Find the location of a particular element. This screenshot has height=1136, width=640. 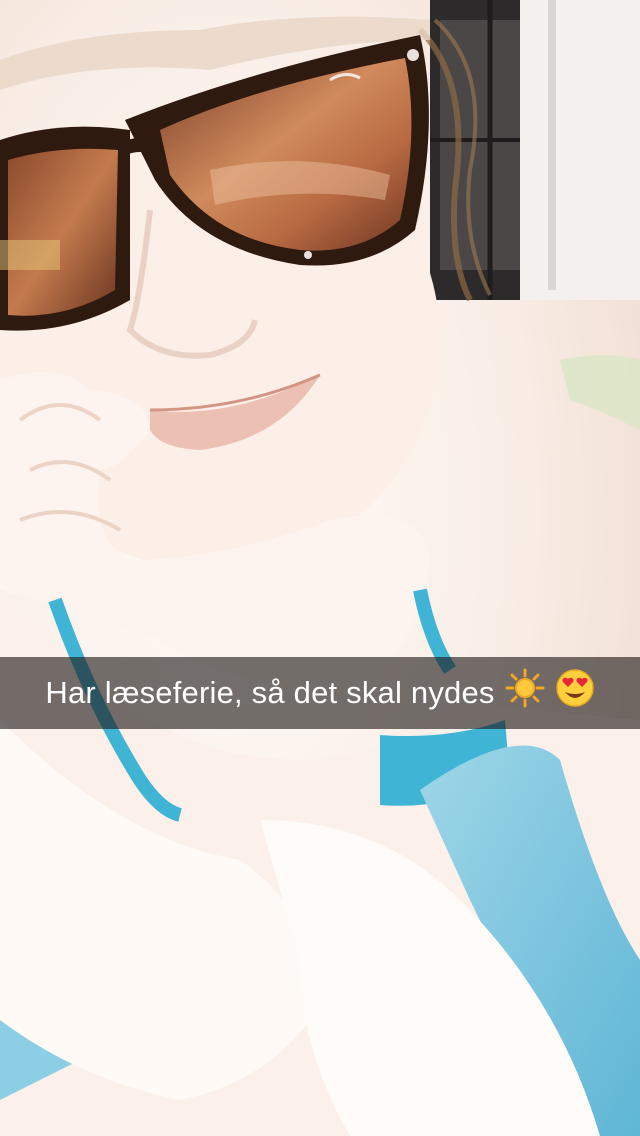

caption-bar: Har læseferie, så det skal nydes is located at coordinates (320, 693).